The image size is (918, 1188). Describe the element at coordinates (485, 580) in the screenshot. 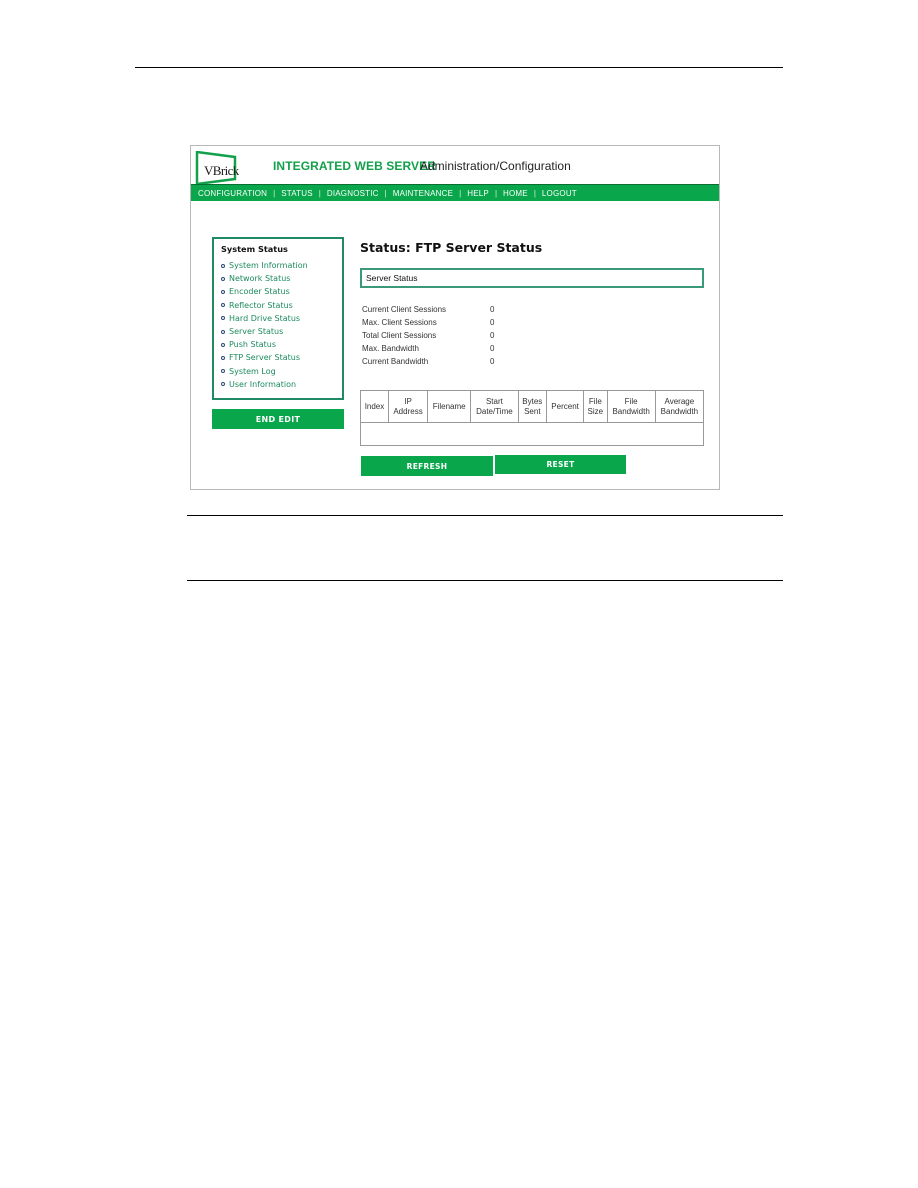

I see `note-bottom-rule` at that location.